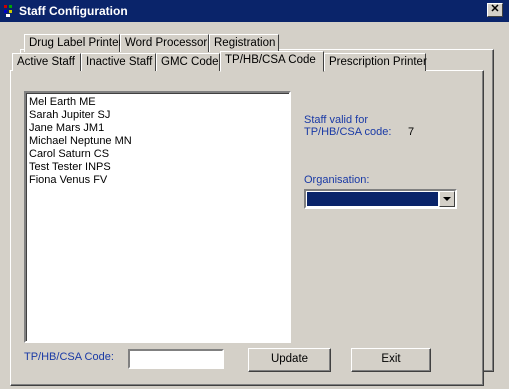 Image resolution: width=509 pixels, height=389 pixels. I want to click on update-button-label: Update, so click(289, 359).